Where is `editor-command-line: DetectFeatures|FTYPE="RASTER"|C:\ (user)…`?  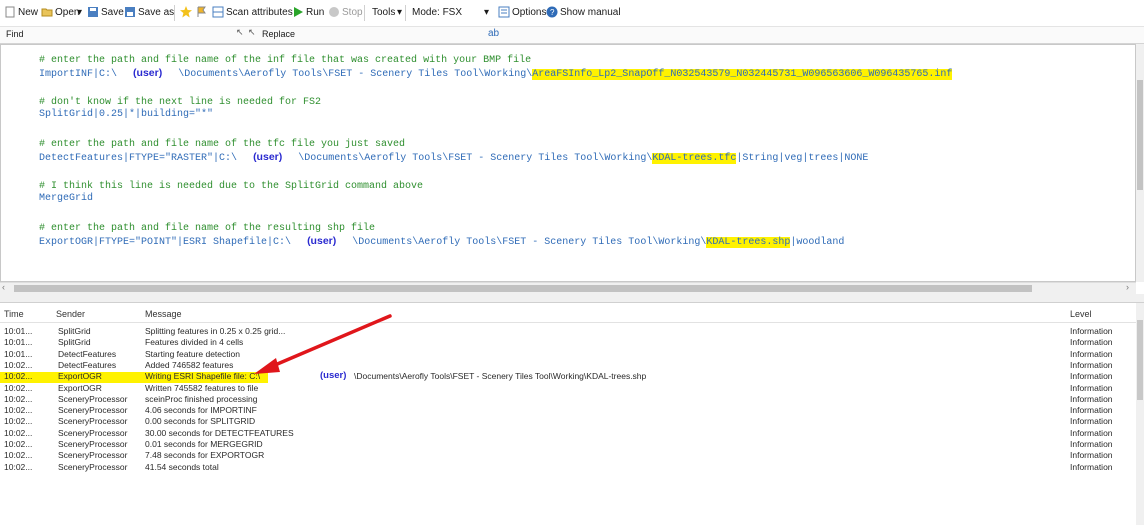 editor-command-line: DetectFeatures|FTYPE="RASTER"|C:\ (user)… is located at coordinates (454, 157).